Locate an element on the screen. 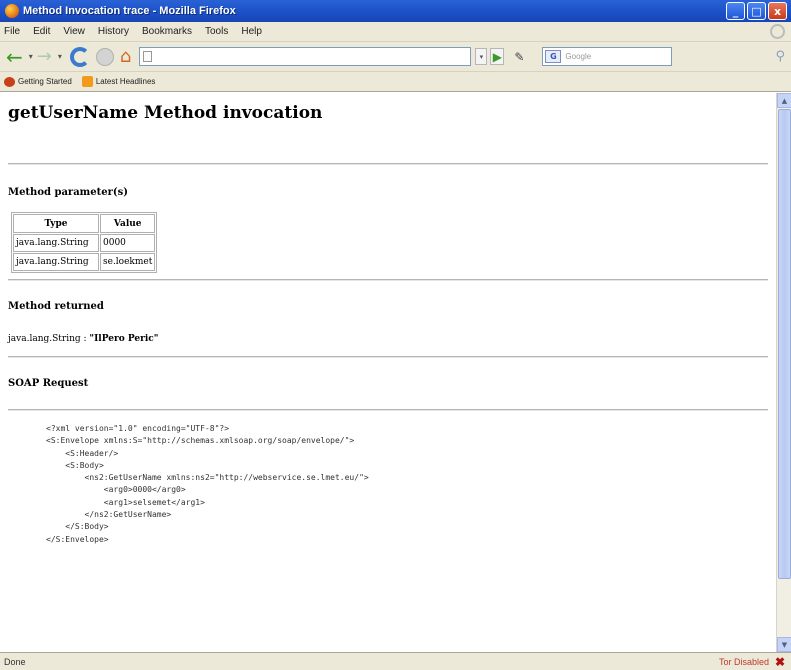  reload-button is located at coordinates (79, 56).